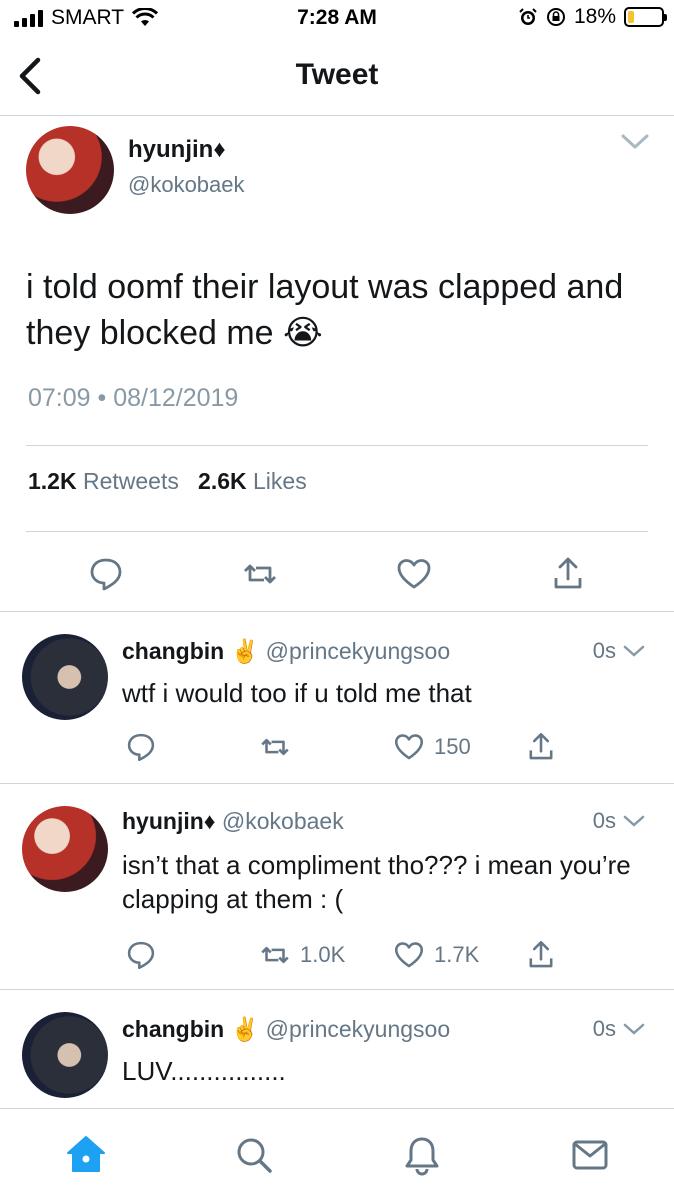  I want to click on search-icon, so click(254, 1155).